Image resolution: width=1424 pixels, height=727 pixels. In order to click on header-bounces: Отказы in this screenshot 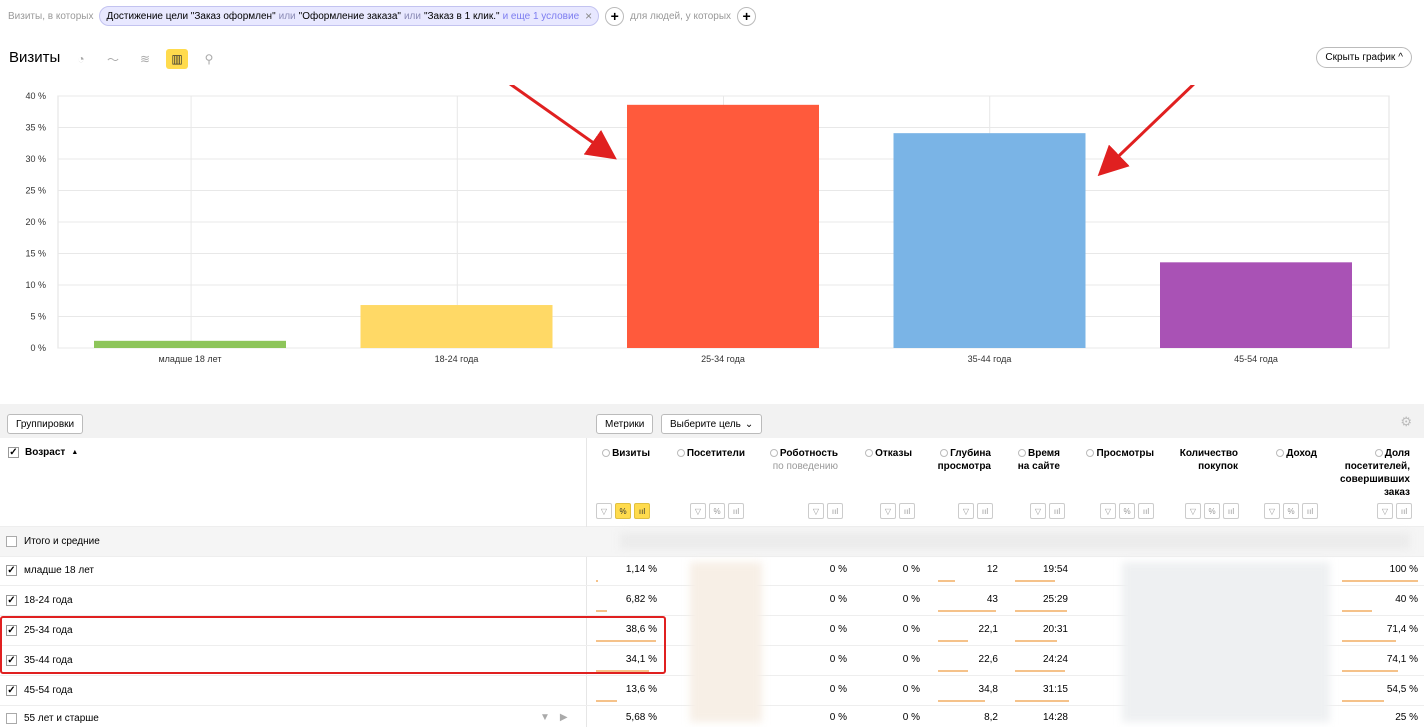, I will do `click(883, 453)`.